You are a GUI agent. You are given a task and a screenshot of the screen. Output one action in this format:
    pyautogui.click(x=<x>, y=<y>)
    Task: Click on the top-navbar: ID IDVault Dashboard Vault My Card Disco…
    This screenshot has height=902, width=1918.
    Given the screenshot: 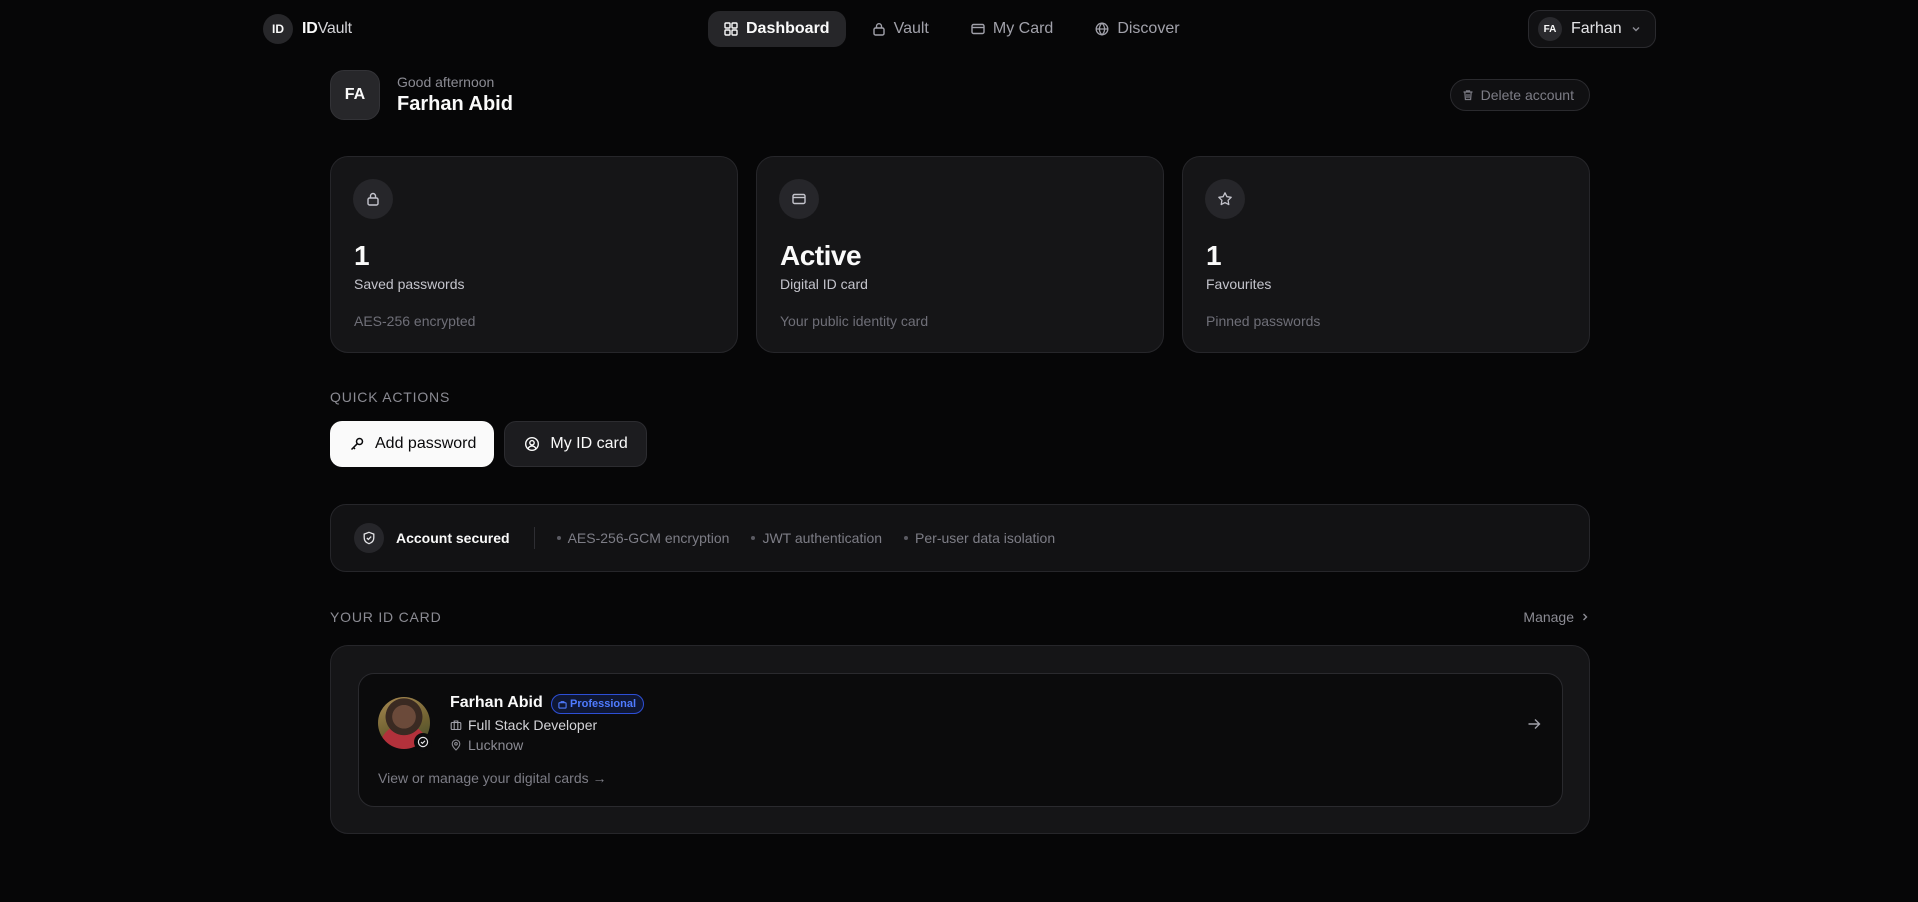 What is the action you would take?
    pyautogui.click(x=959, y=28)
    